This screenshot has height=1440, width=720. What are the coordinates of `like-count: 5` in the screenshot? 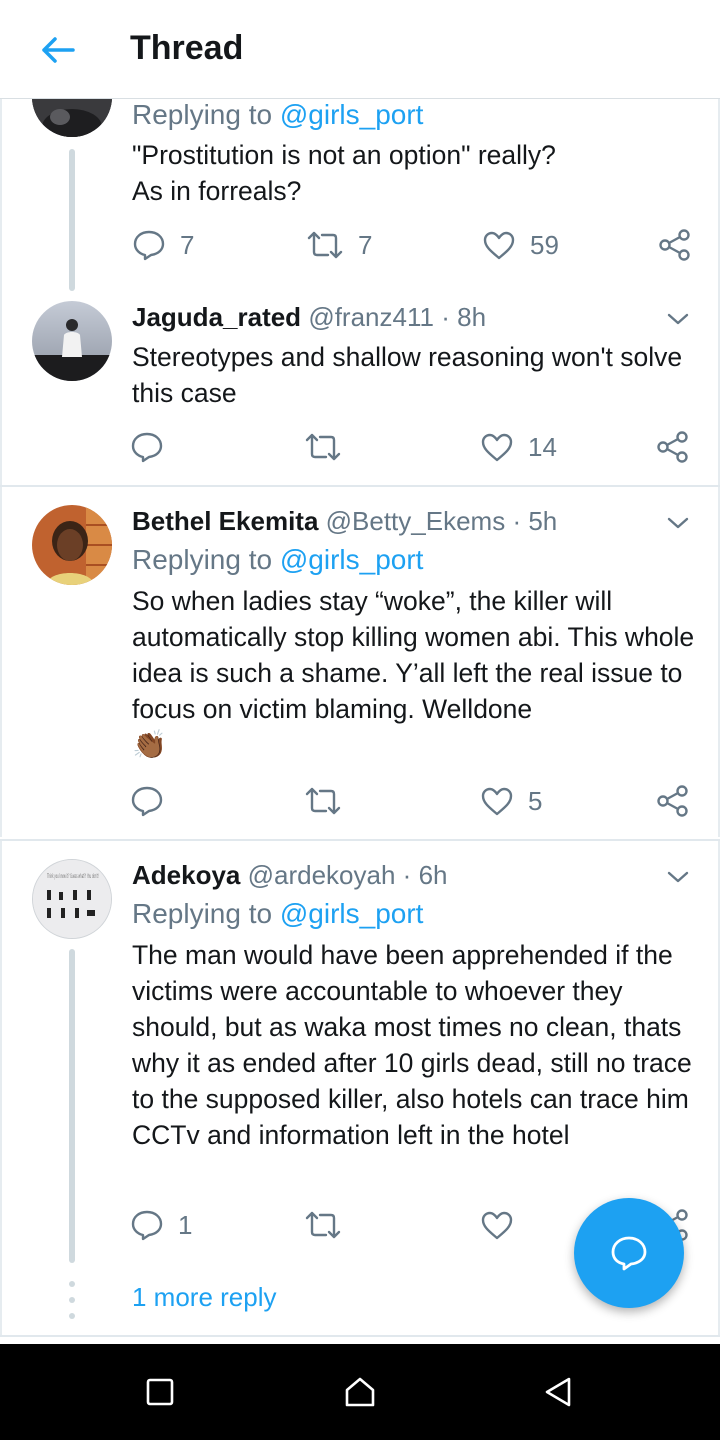 It's located at (535, 800).